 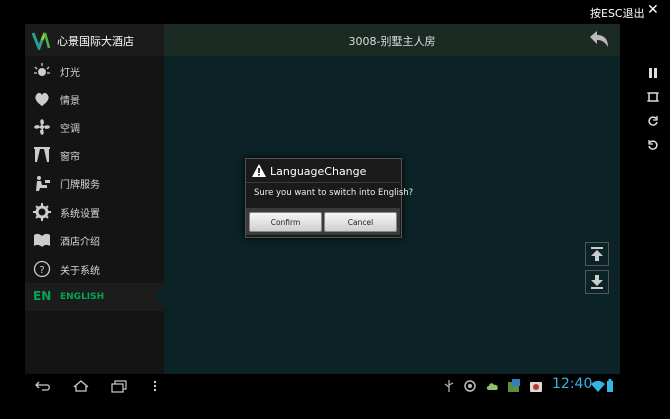 I want to click on status-clock: 12:40, so click(x=572, y=384).